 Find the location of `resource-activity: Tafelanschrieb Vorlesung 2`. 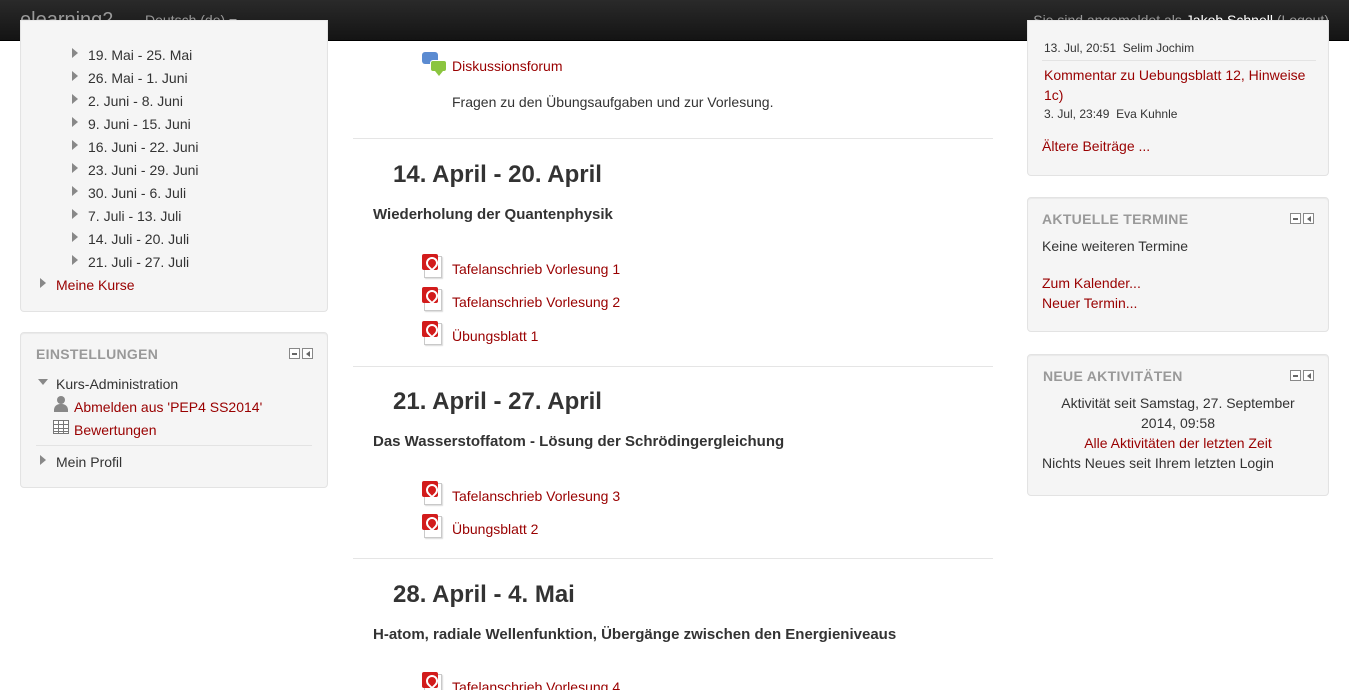

resource-activity: Tafelanschrieb Vorlesung 2 is located at coordinates (532, 299).